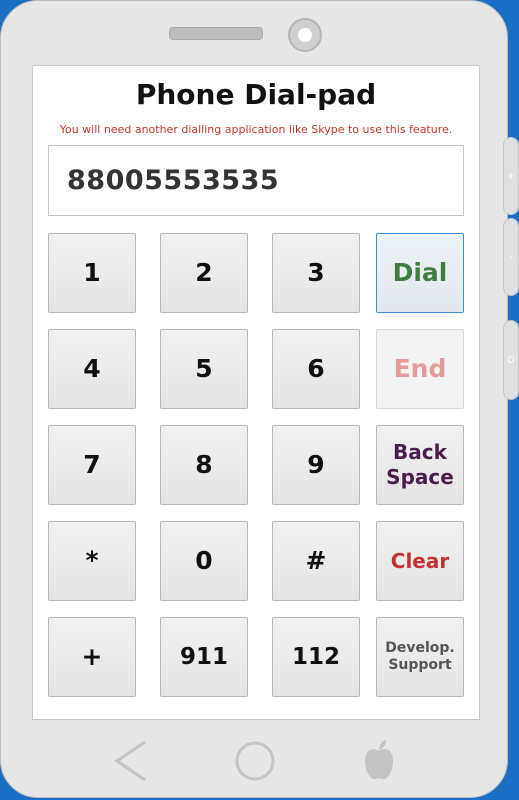 This screenshot has height=800, width=519. I want to click on develop-support-button: Develop. Support, so click(420, 657).